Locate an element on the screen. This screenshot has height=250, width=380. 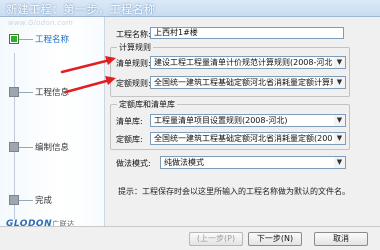
cancel-button: 取消 is located at coordinates (341, 239).